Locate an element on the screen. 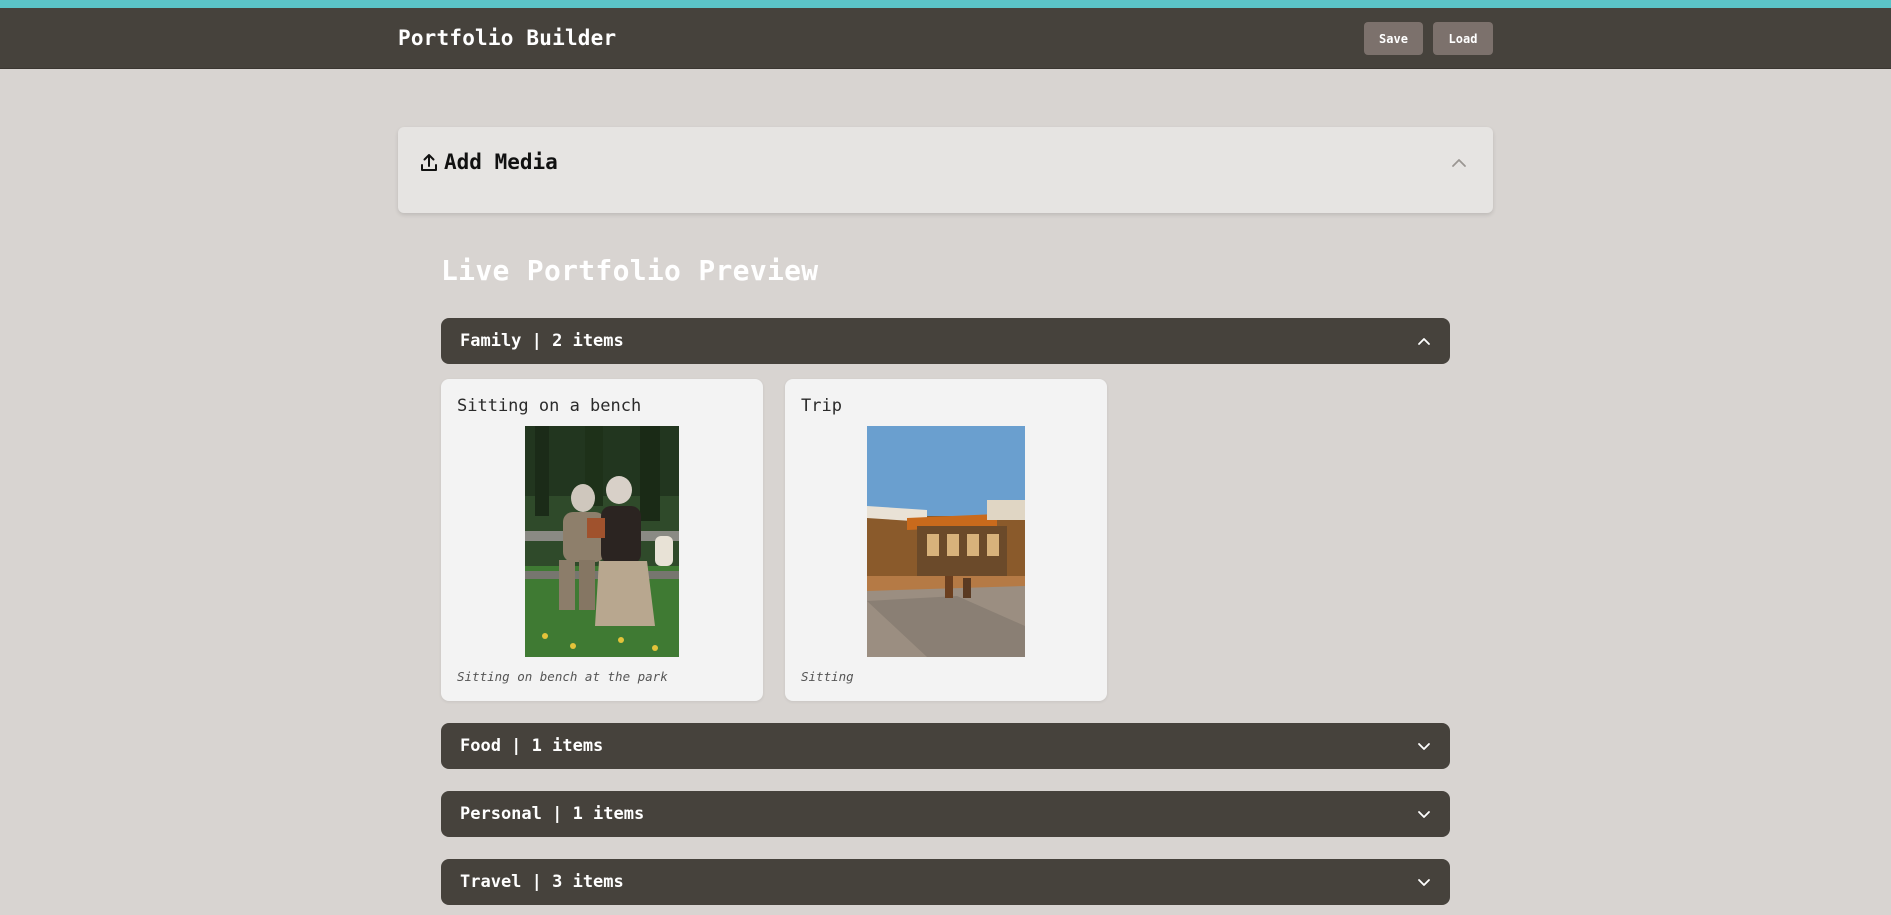 The image size is (1891, 915). category-label: Travel | 3 items is located at coordinates (542, 882).